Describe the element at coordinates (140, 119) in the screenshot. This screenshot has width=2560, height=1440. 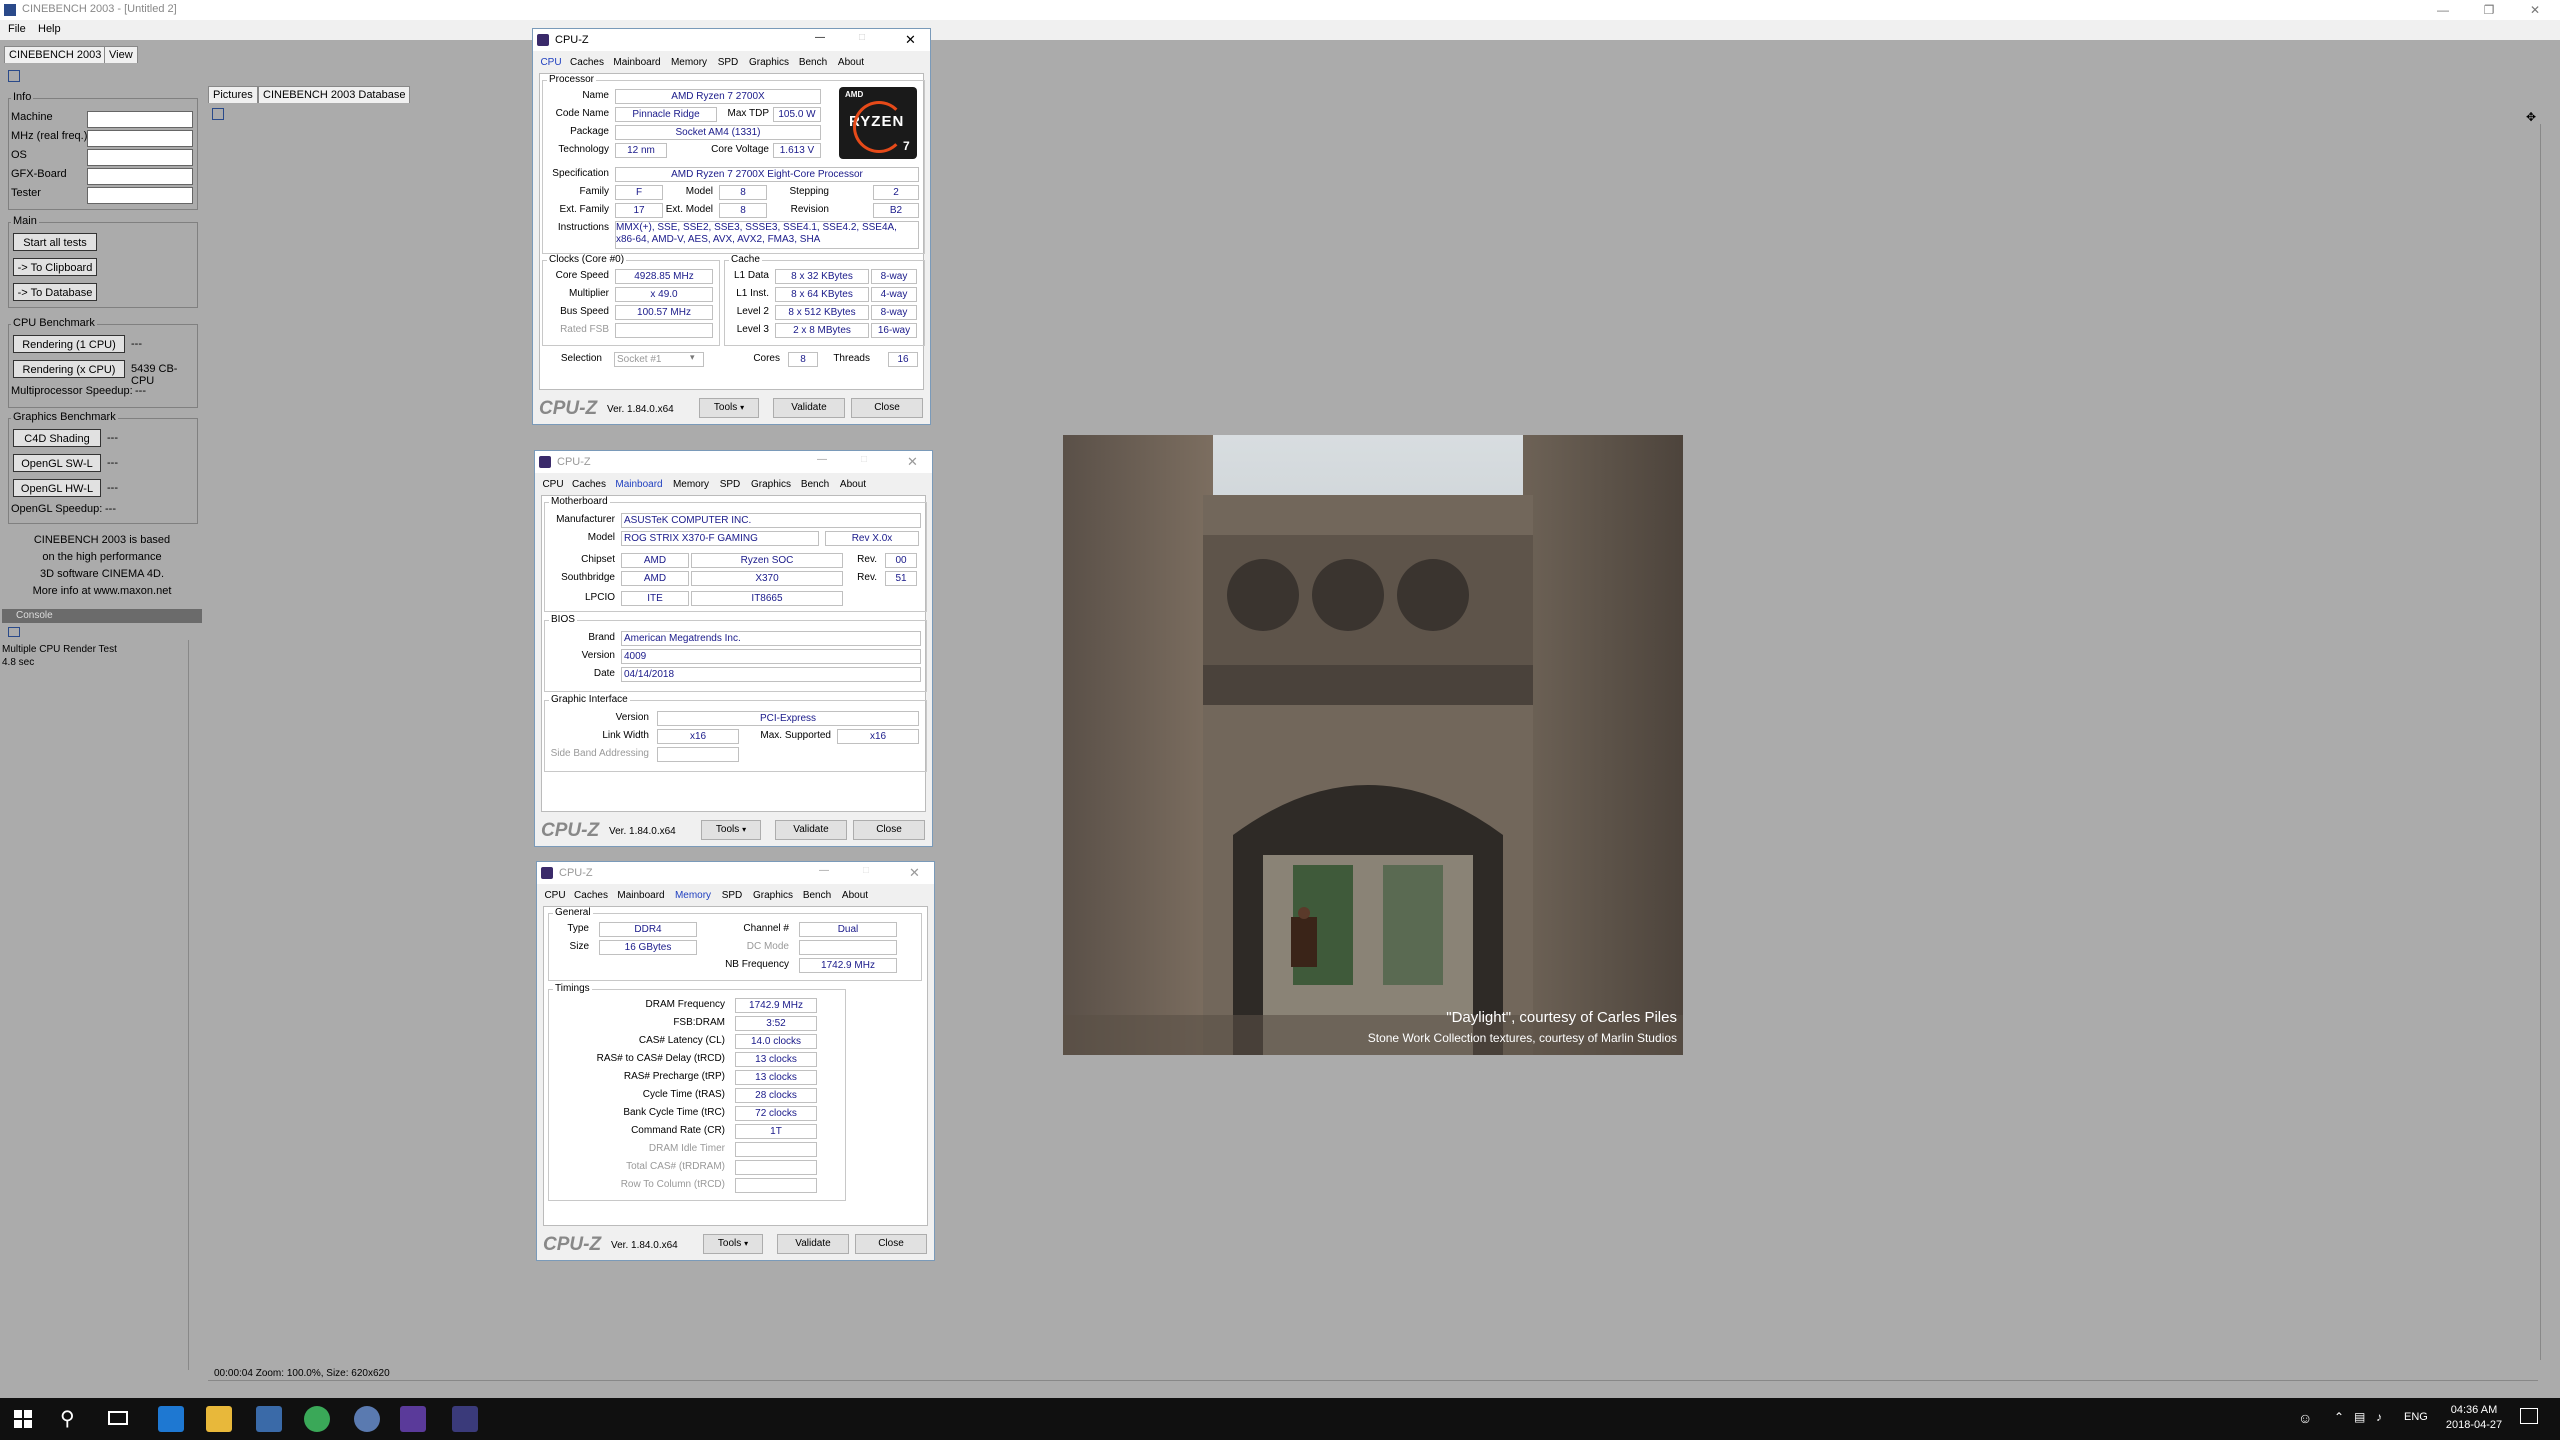
I see `machine-field` at that location.